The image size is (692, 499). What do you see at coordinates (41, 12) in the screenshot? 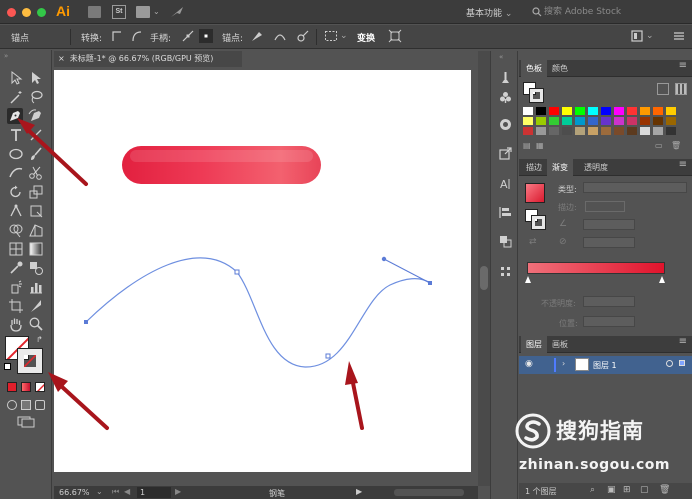
I see `maximize-window-button` at bounding box center [41, 12].